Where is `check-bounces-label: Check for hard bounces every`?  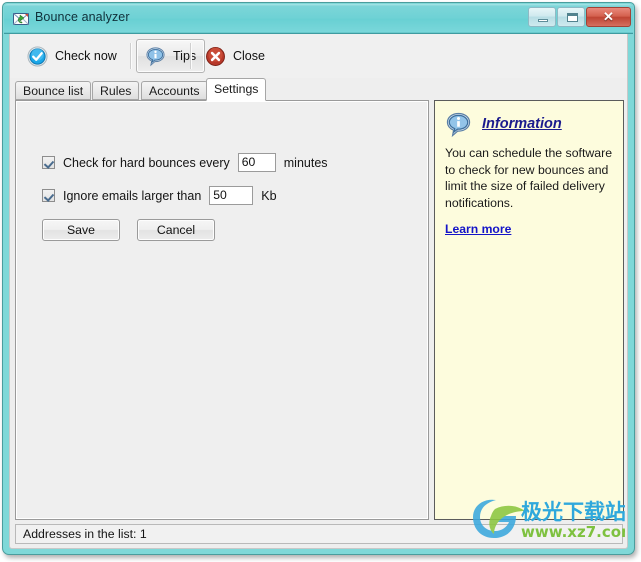
check-bounces-label: Check for hard bounces every is located at coordinates (146, 162).